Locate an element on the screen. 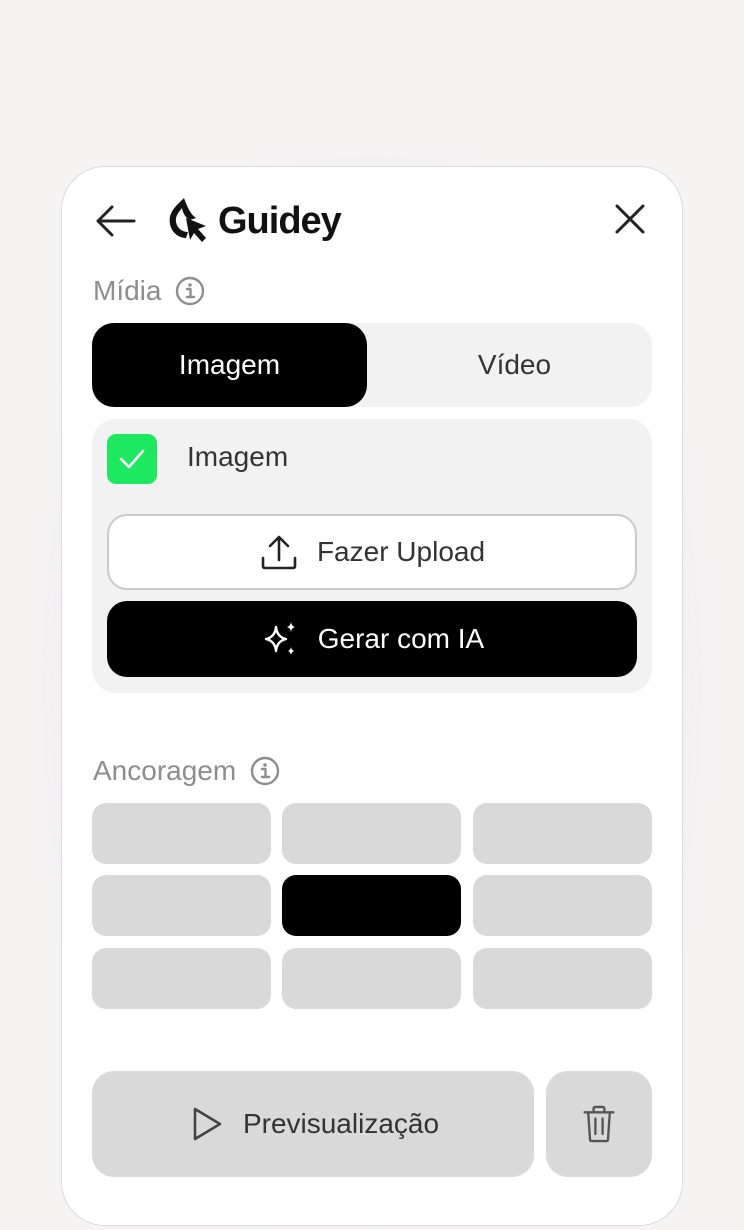 The image size is (744, 1230). anchor-middle-left is located at coordinates (181, 905).